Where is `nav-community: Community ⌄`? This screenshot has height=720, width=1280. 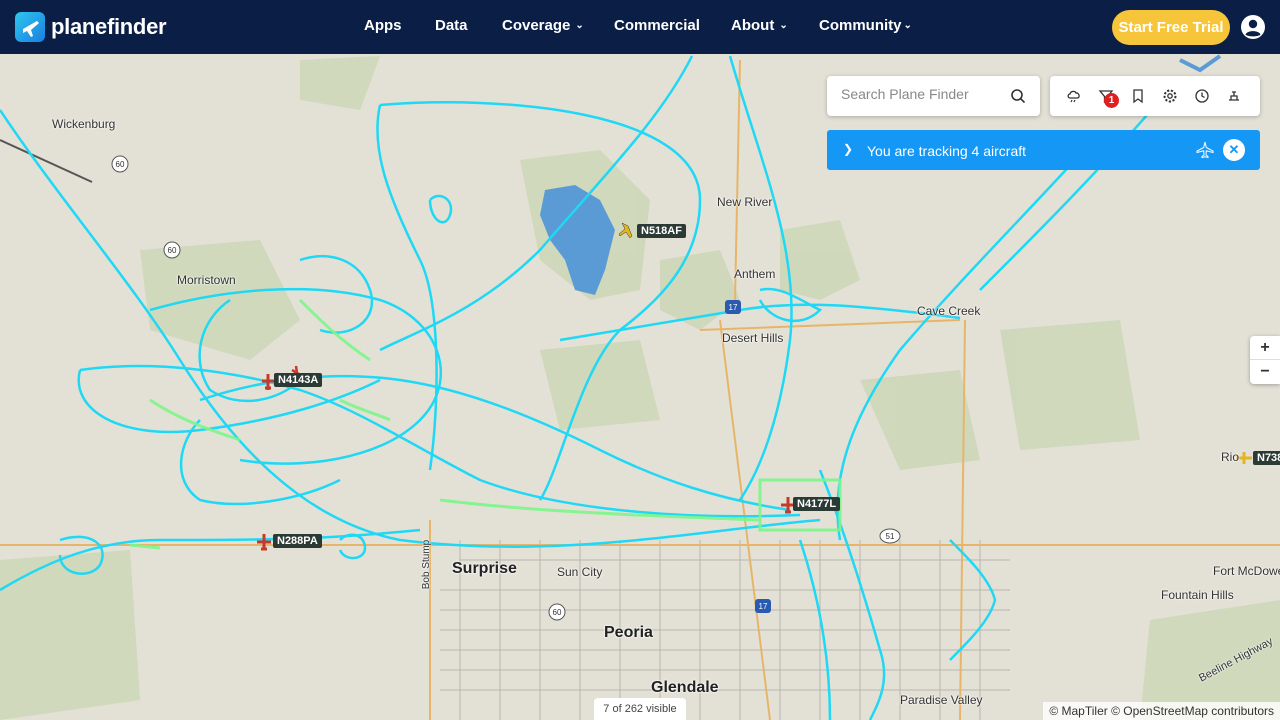 nav-community: Community ⌄ is located at coordinates (865, 25).